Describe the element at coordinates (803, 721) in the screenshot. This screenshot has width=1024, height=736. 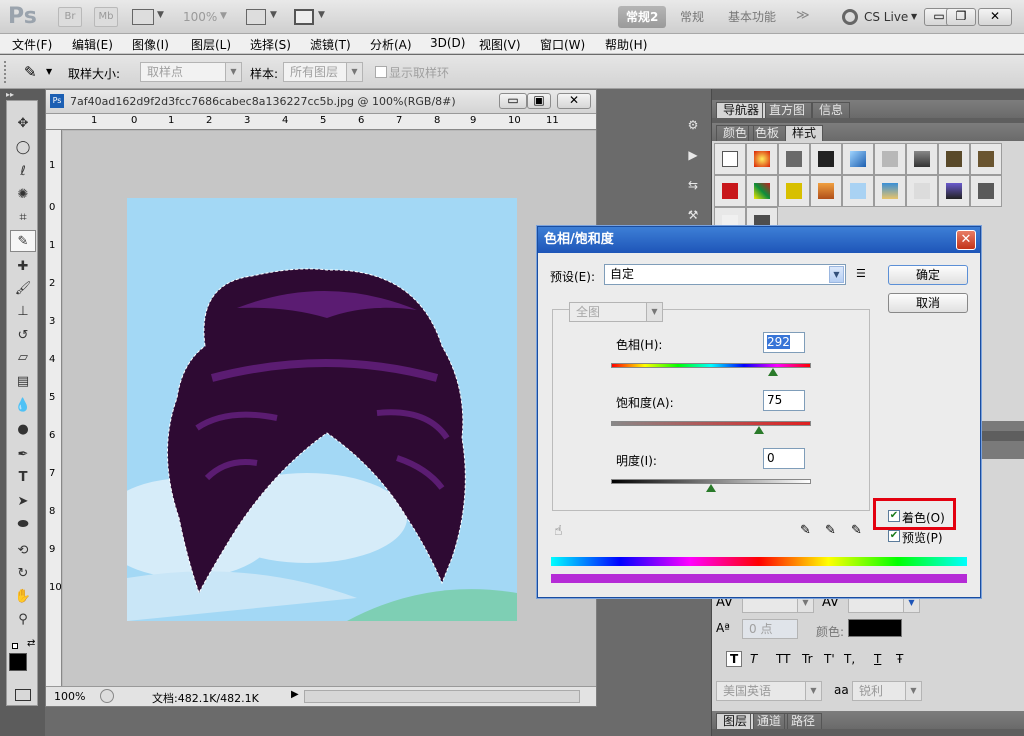
I see `tab-paths: 路径` at that location.